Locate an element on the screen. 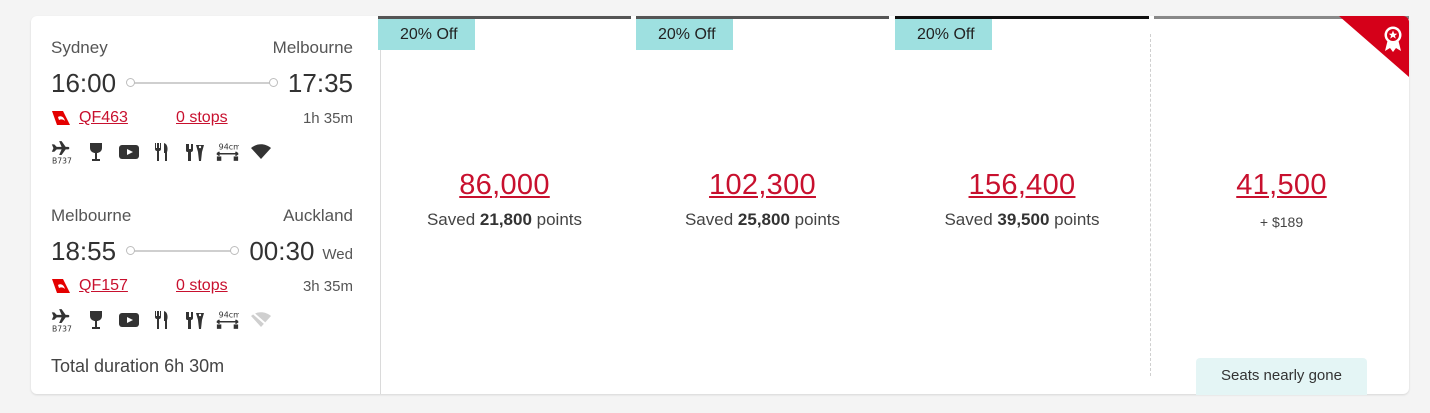 This screenshot has width=1430, height=413. destination-city: Auckland is located at coordinates (318, 215).